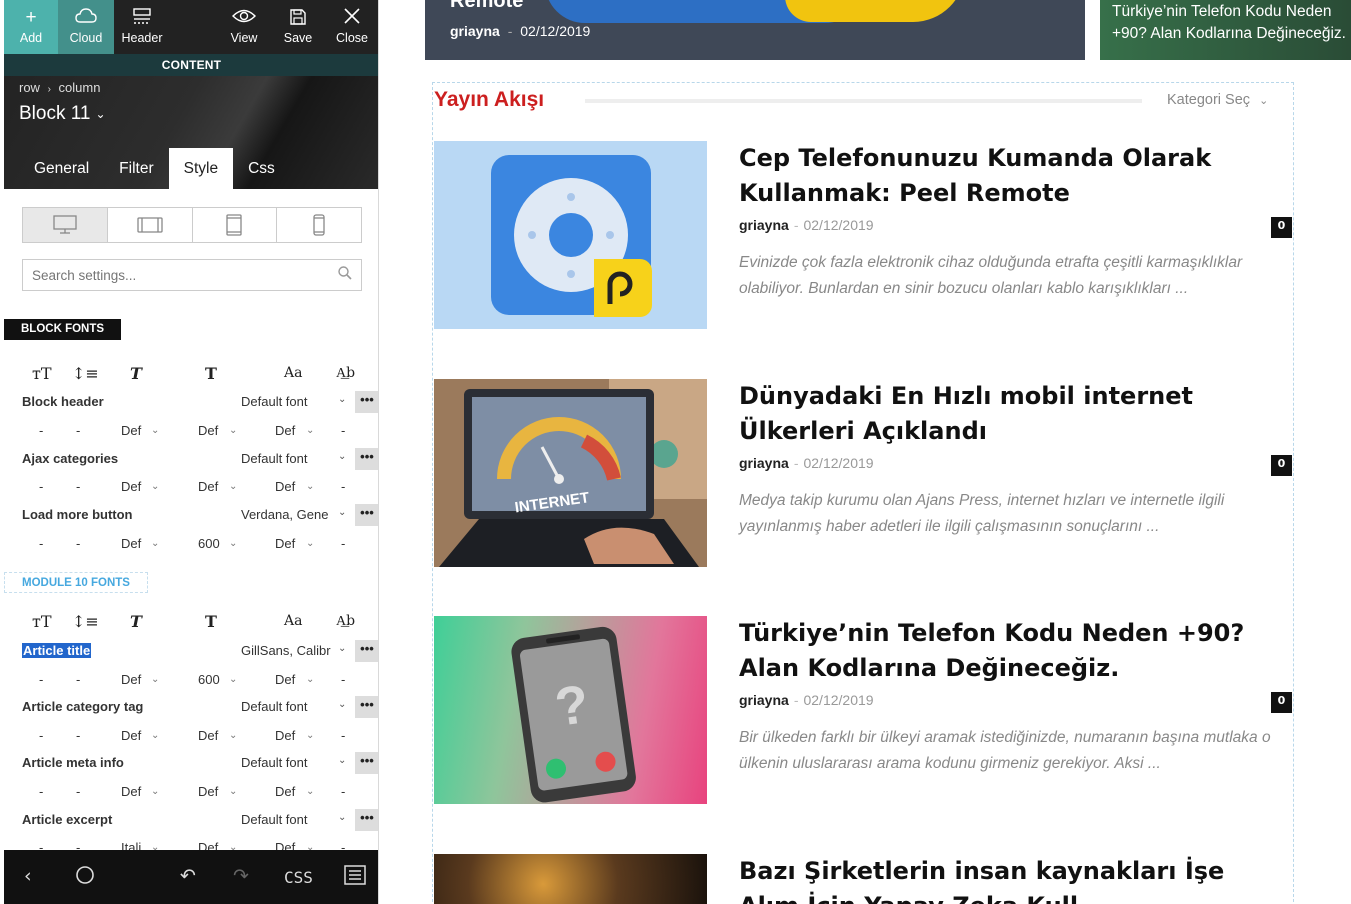  What do you see at coordinates (155, 679) in the screenshot?
I see `chevron-down-icon: ⌄` at bounding box center [155, 679].